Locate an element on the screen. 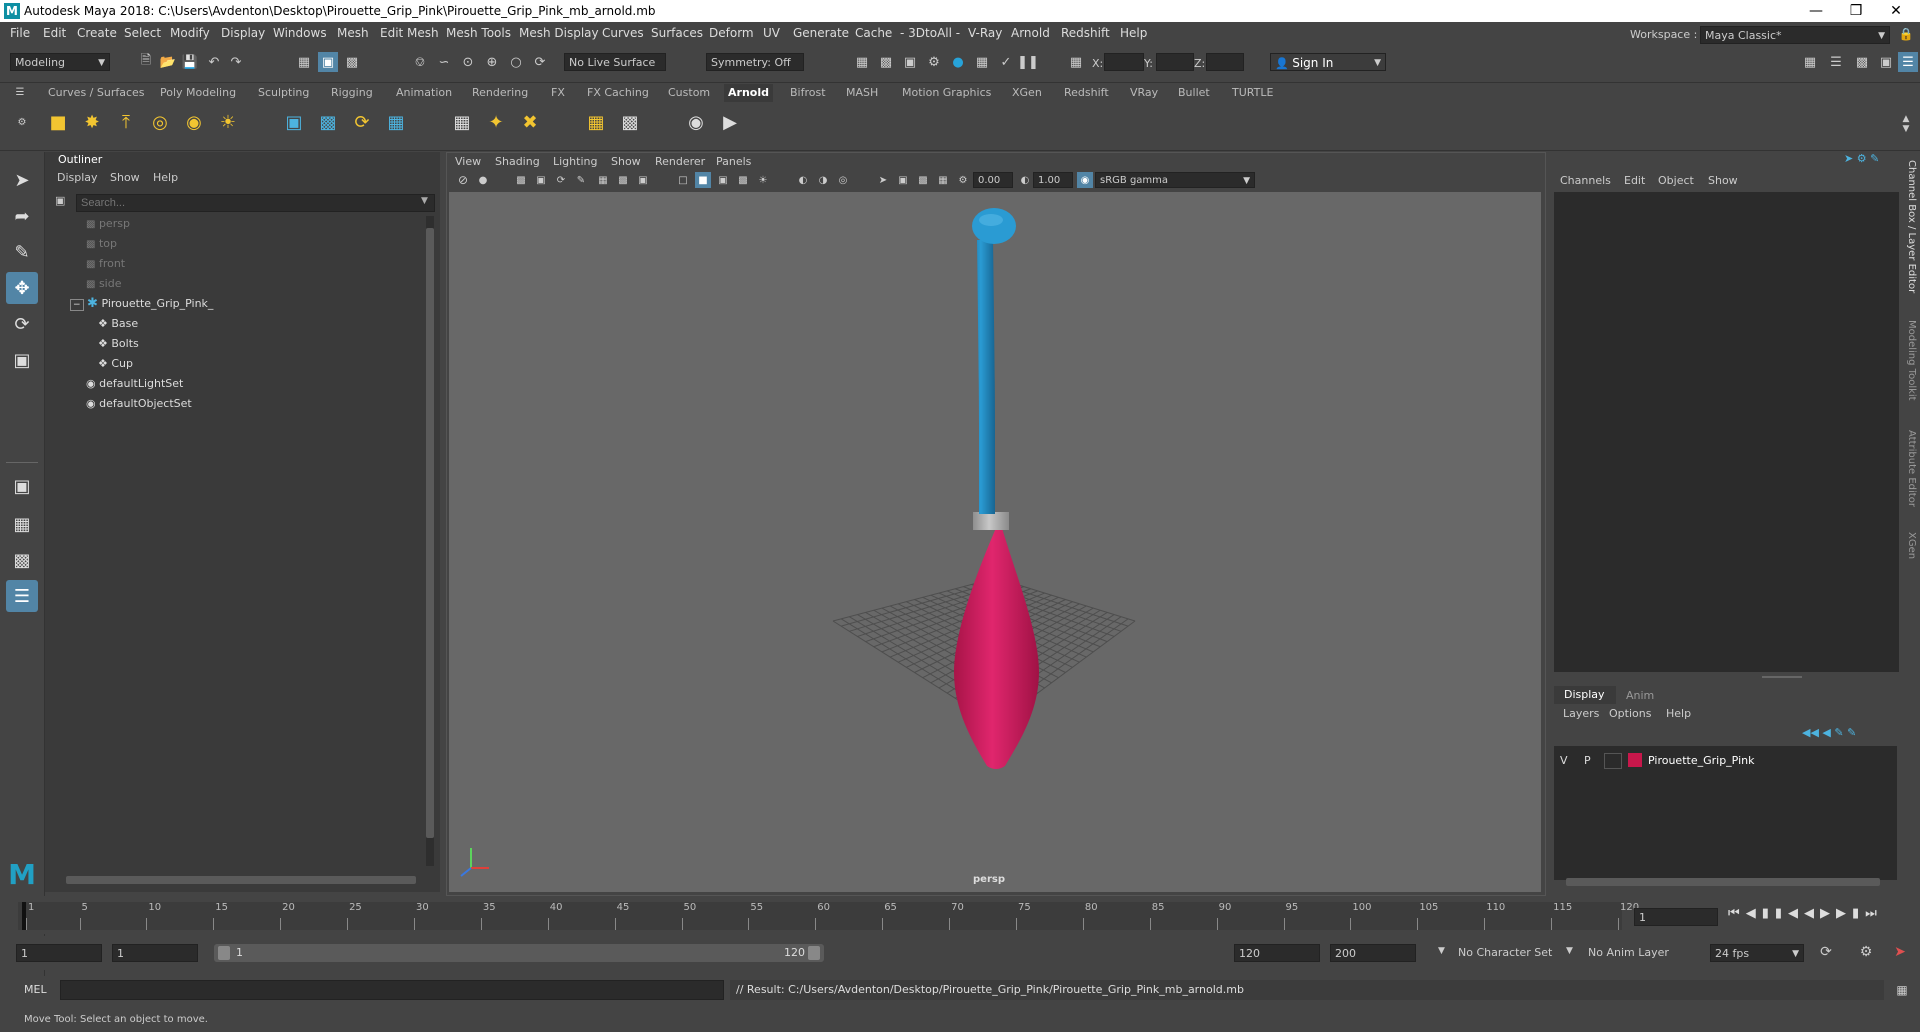 This screenshot has width=1920, height=1032. maximize-button: ❒ is located at coordinates (1856, 11).